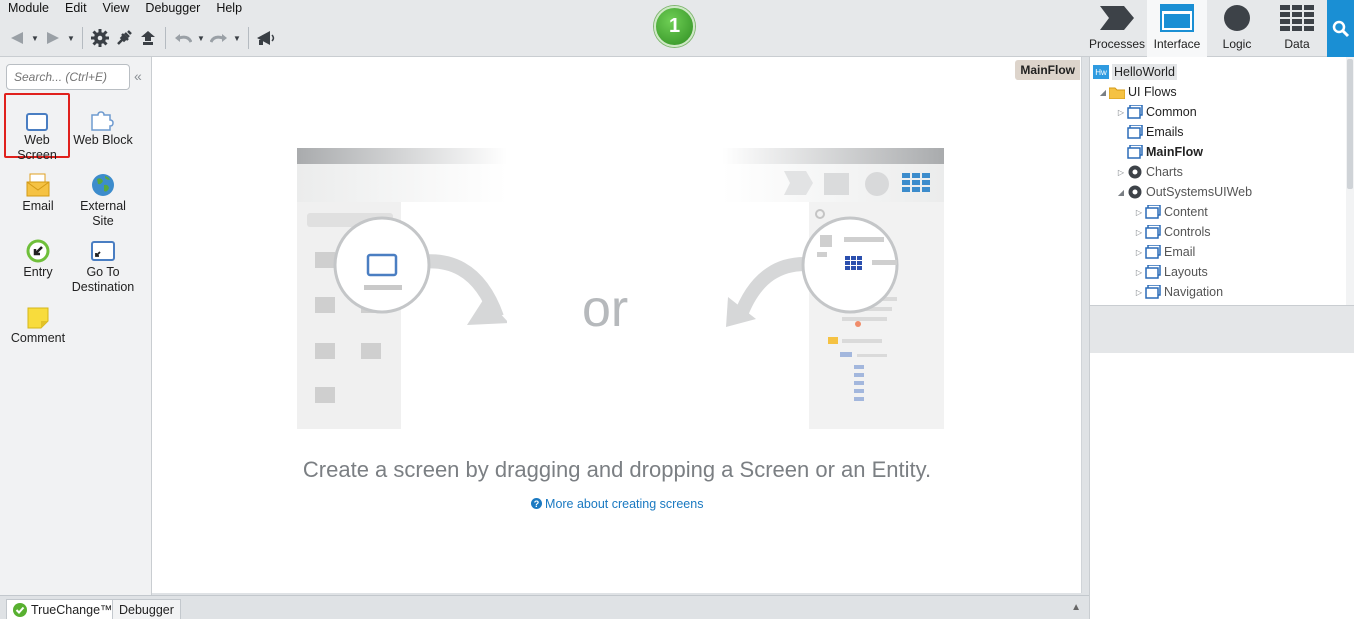 The height and width of the screenshot is (619, 1354). Describe the element at coordinates (146, 609) in the screenshot. I see `tab-debugger: Debugger` at that location.